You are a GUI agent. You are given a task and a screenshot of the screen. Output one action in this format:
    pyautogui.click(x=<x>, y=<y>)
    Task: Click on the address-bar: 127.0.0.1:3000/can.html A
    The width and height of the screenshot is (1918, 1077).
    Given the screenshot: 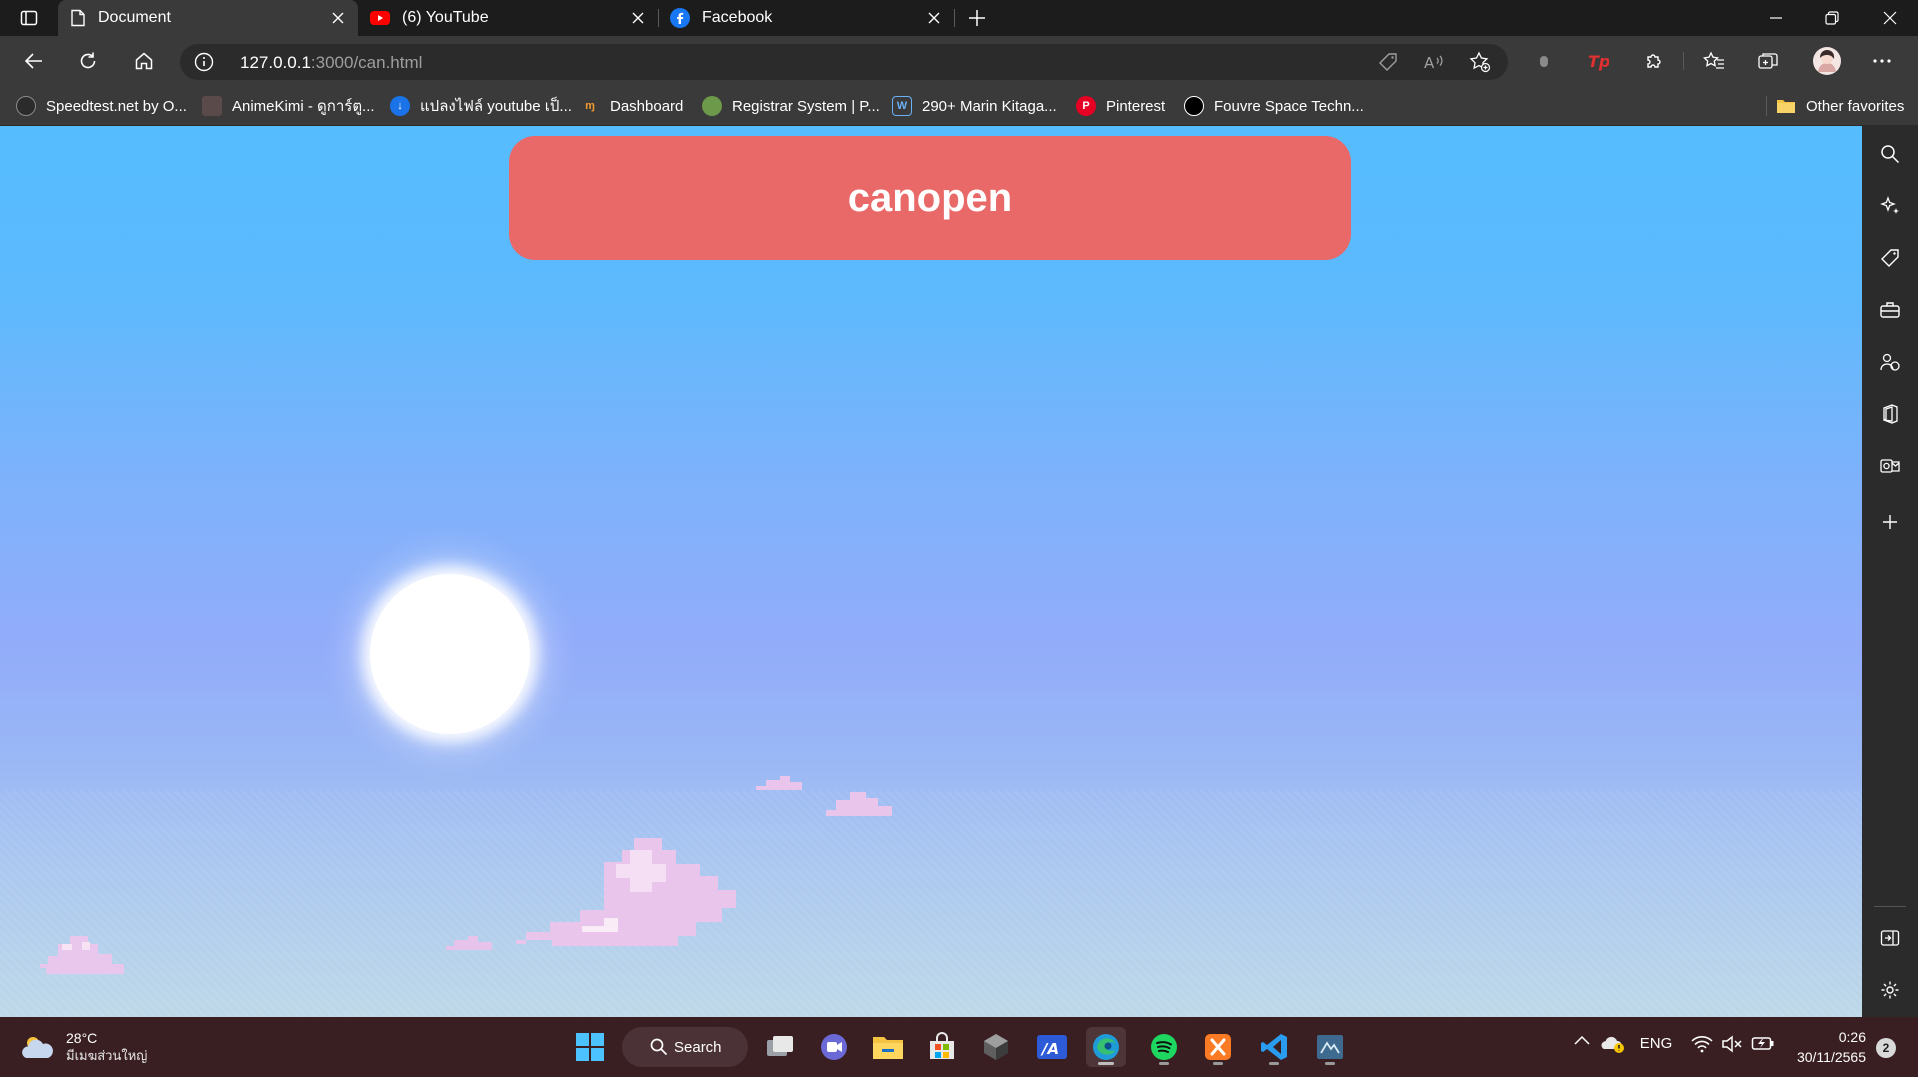 What is the action you would take?
    pyautogui.click(x=844, y=62)
    